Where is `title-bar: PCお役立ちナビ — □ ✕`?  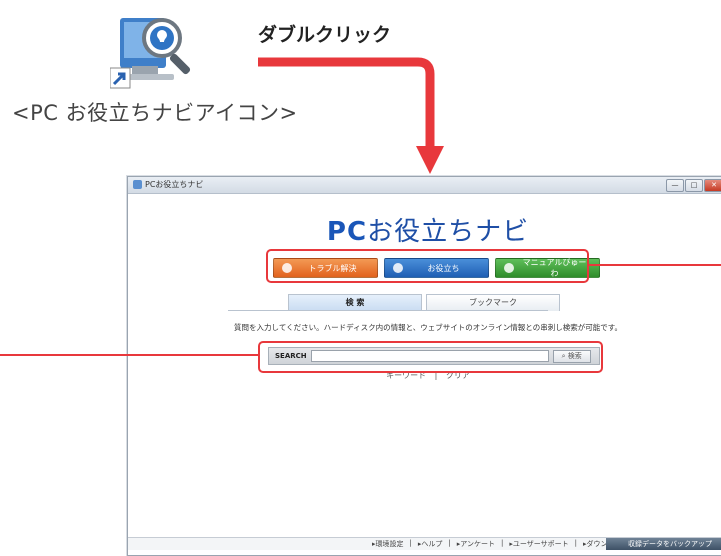 title-bar: PCお役立ちナビ — □ ✕ is located at coordinates (424, 185).